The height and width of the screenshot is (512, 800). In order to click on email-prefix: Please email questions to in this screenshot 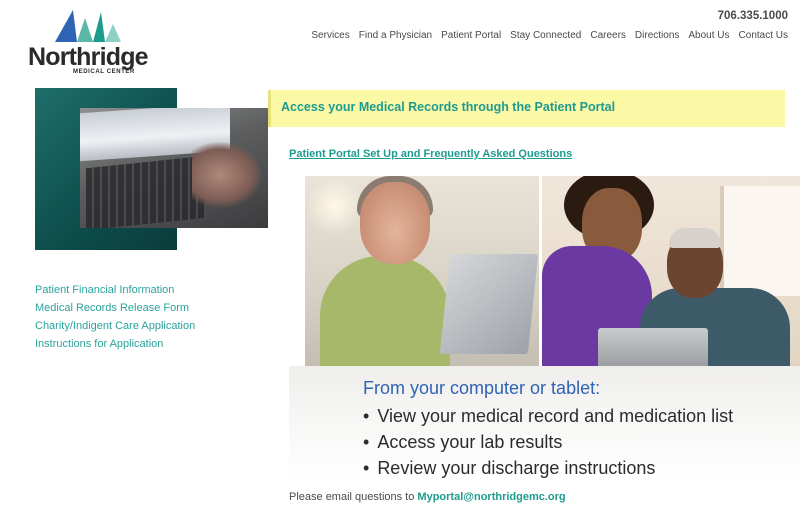, I will do `click(353, 497)`.